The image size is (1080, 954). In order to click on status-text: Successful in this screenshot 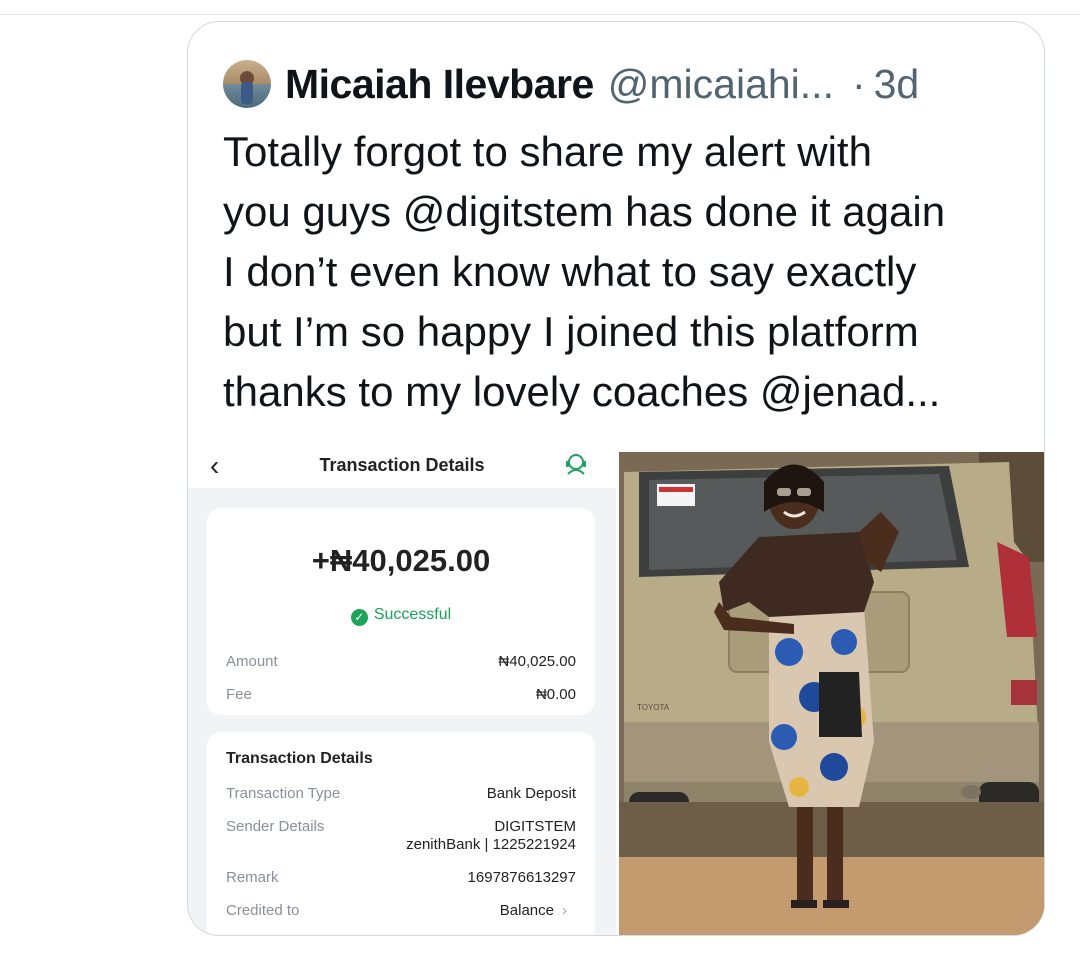, I will do `click(412, 614)`.